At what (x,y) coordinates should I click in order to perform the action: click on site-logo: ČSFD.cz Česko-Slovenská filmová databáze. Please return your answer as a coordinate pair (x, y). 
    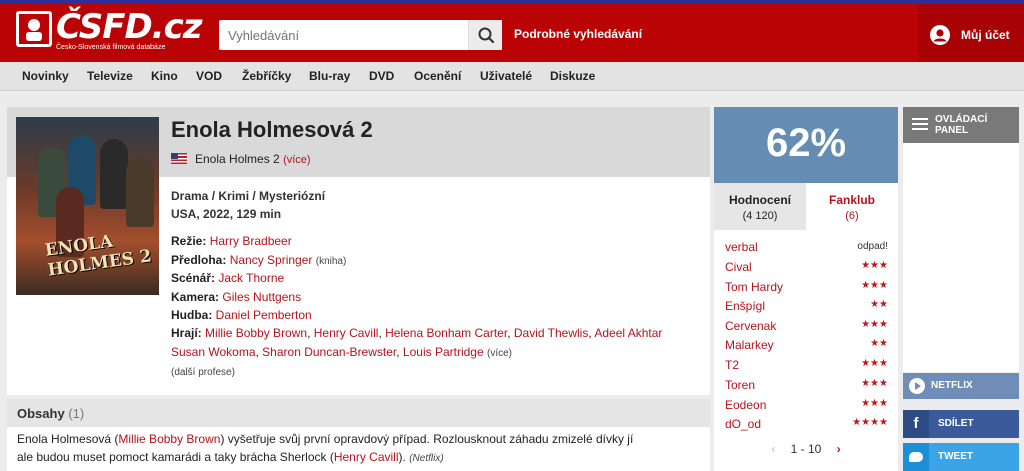
    Looking at the image, I should click on (109, 31).